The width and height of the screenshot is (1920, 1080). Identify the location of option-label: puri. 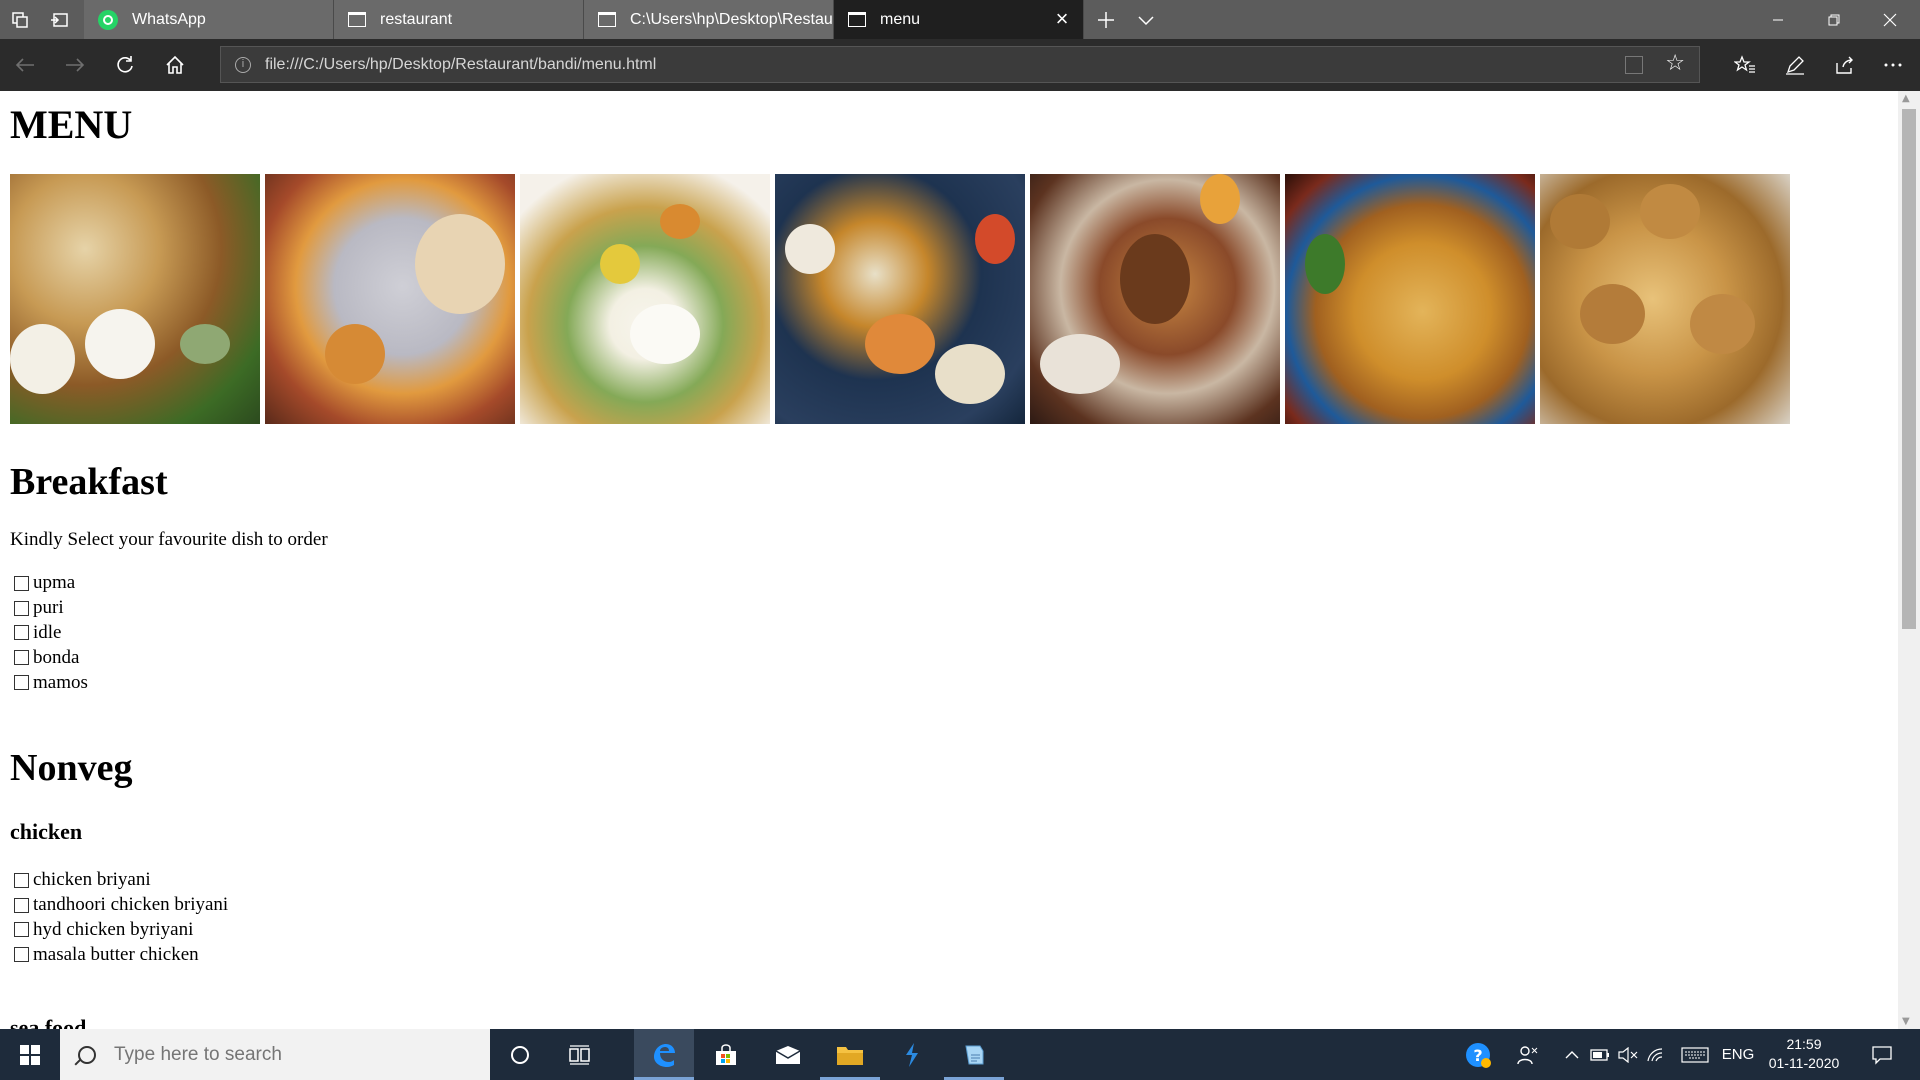
(48, 608).